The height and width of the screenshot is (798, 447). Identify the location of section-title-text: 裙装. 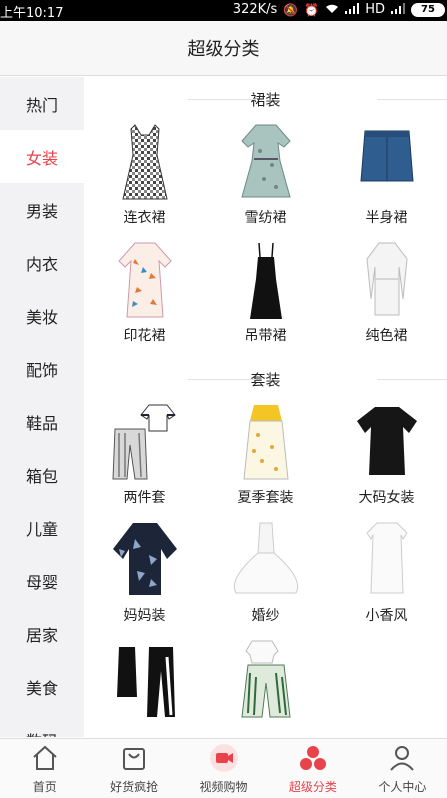
(265, 99).